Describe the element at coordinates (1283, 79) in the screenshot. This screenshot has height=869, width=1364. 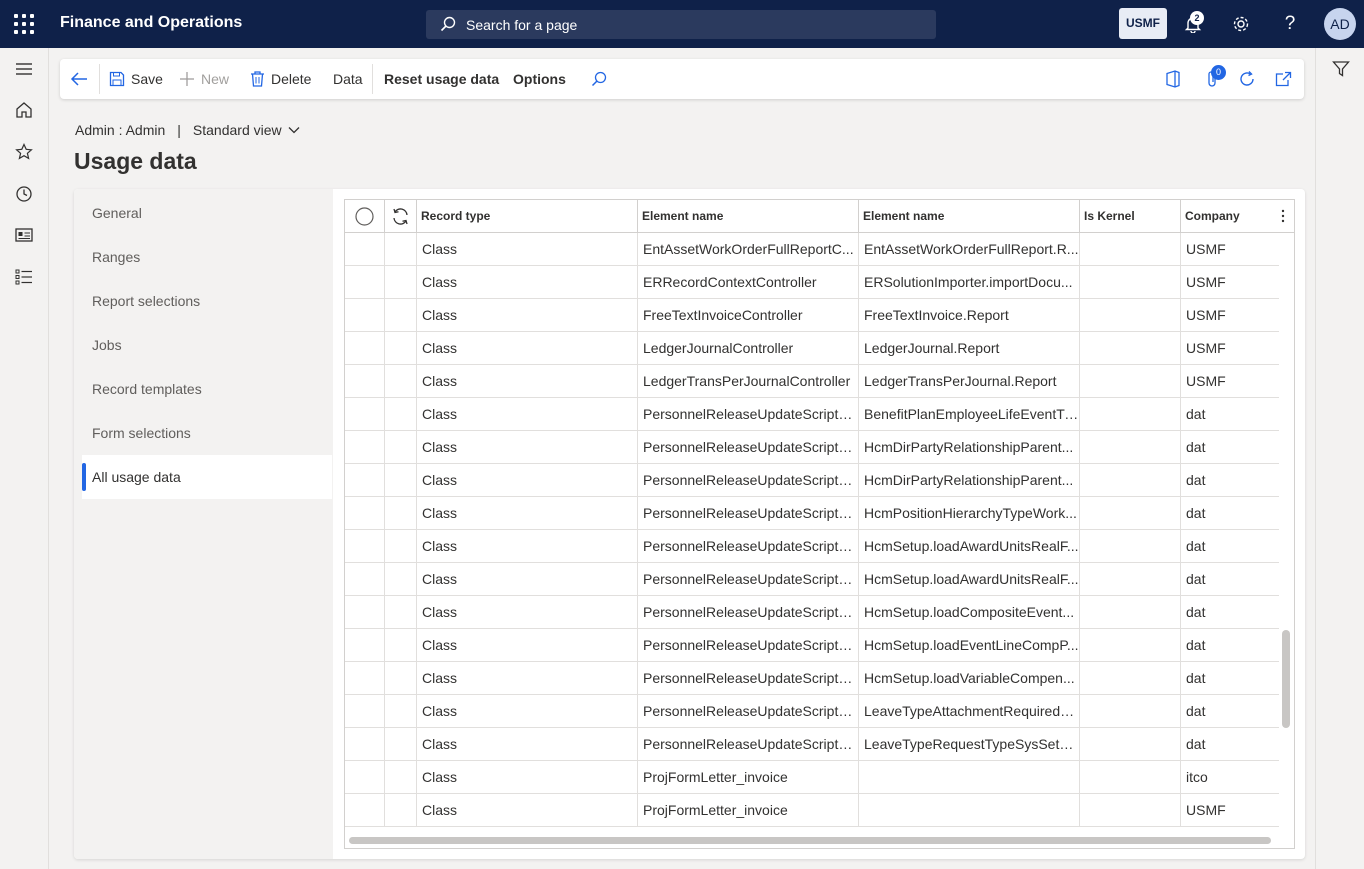
I see `open-in-new-window-icon` at that location.